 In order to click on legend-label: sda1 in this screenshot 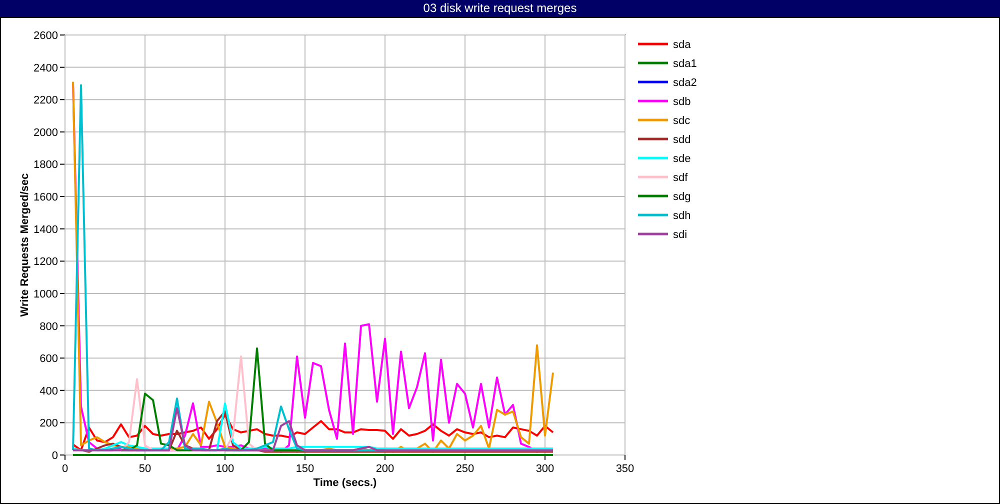, I will do `click(685, 64)`.